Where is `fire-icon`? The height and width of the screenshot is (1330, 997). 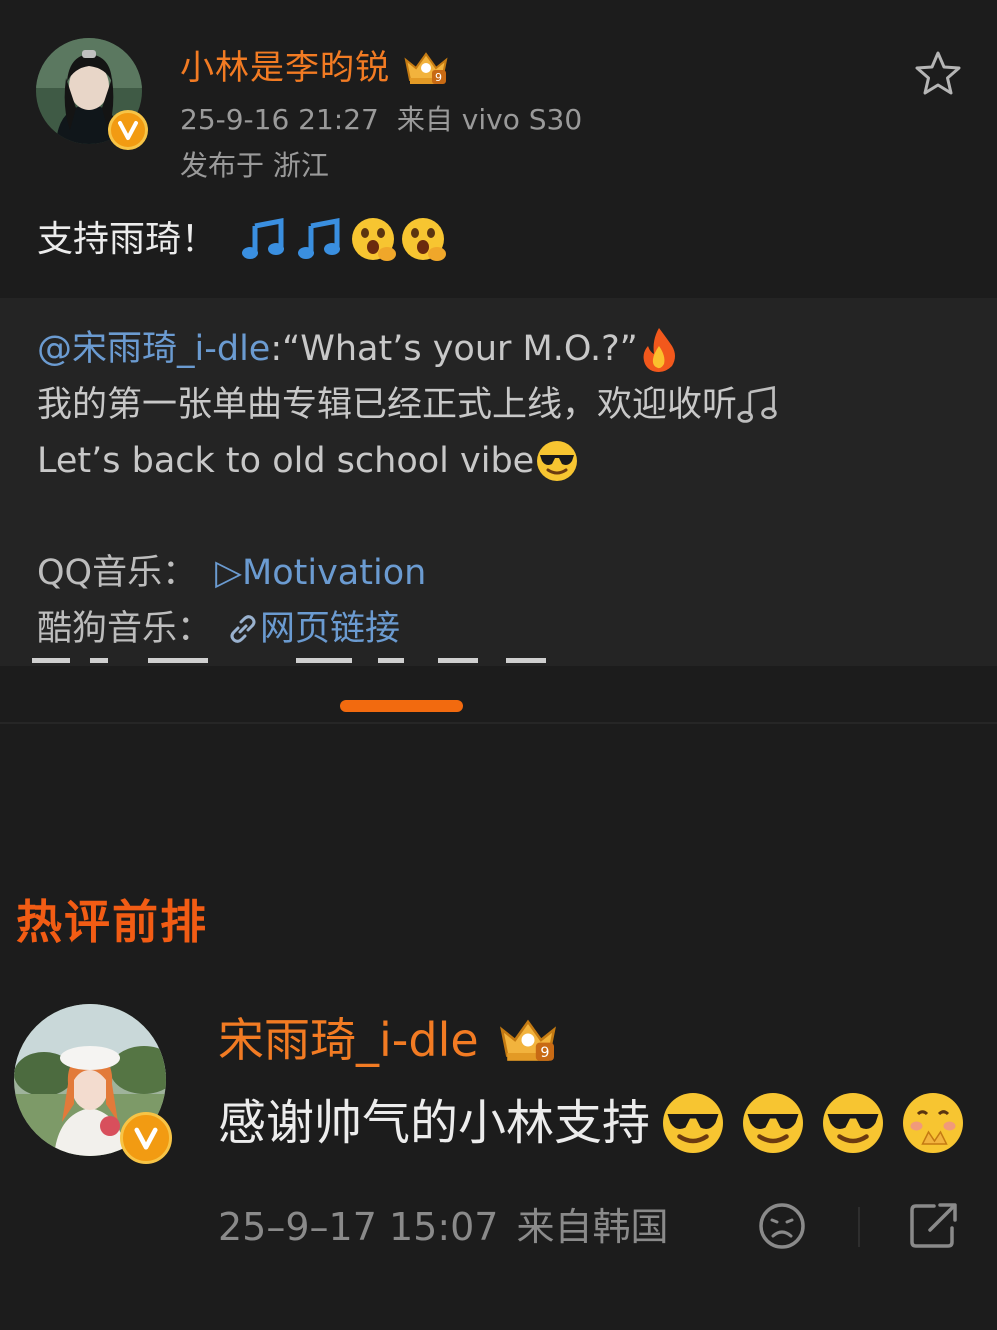
fire-icon is located at coordinates (659, 349).